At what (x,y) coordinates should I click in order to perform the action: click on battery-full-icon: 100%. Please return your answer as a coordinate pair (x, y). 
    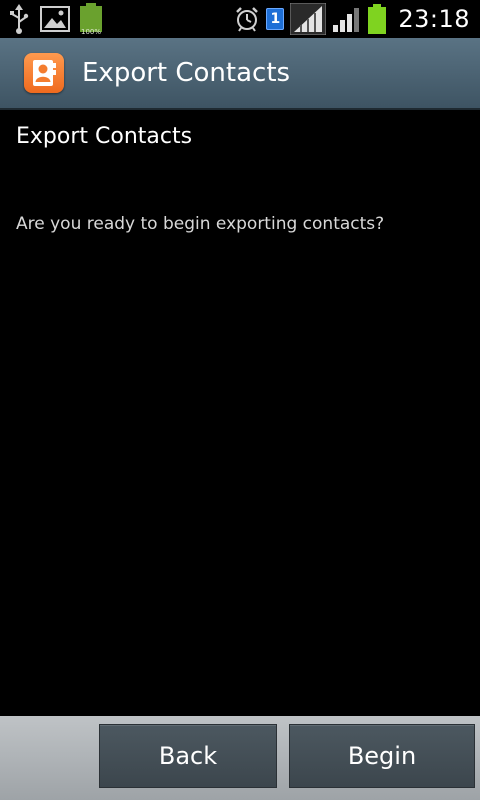
    Looking at the image, I should click on (91, 19).